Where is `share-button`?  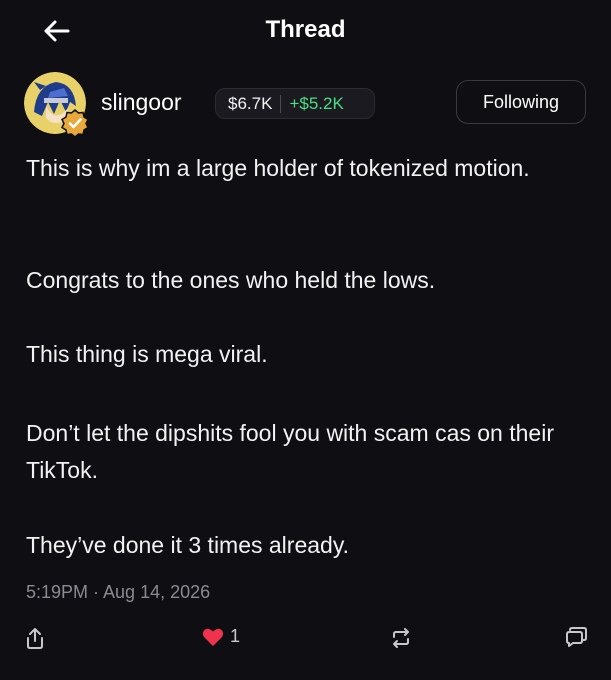 share-button is located at coordinates (35, 638).